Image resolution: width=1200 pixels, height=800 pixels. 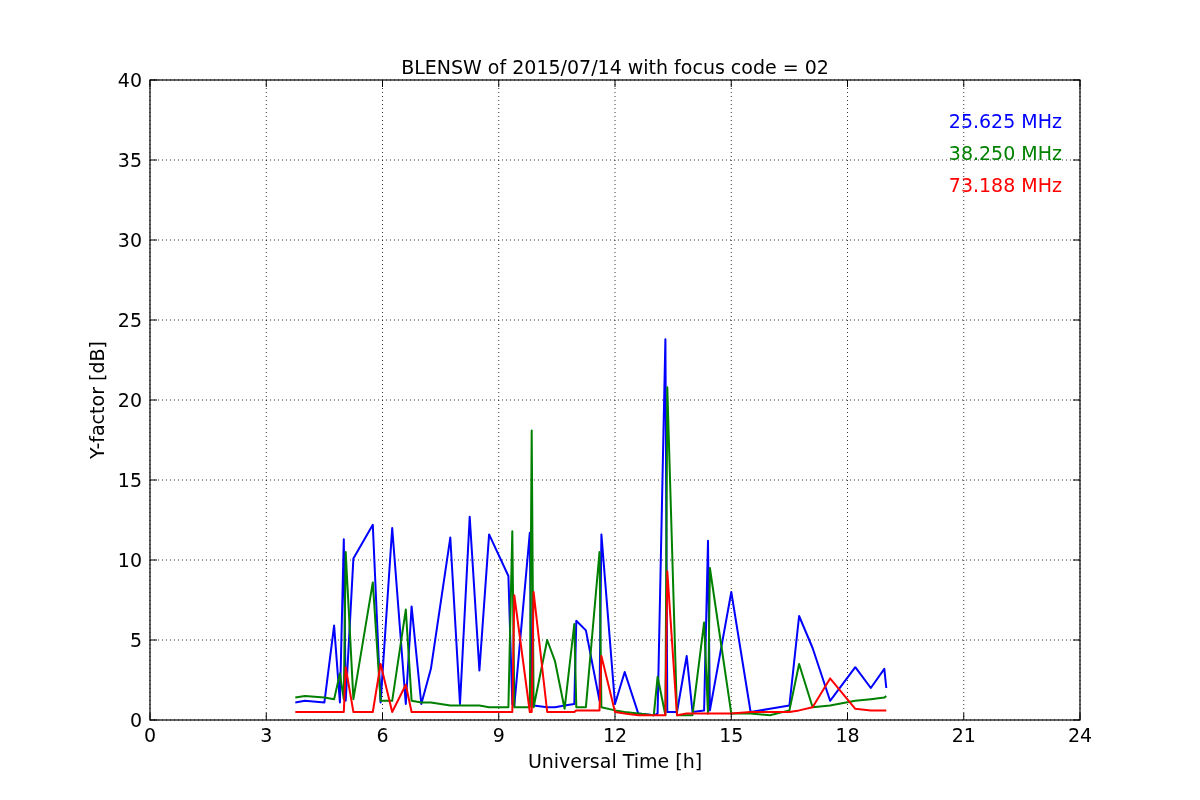 I want to click on tick-label: 40, so click(x=129, y=80).